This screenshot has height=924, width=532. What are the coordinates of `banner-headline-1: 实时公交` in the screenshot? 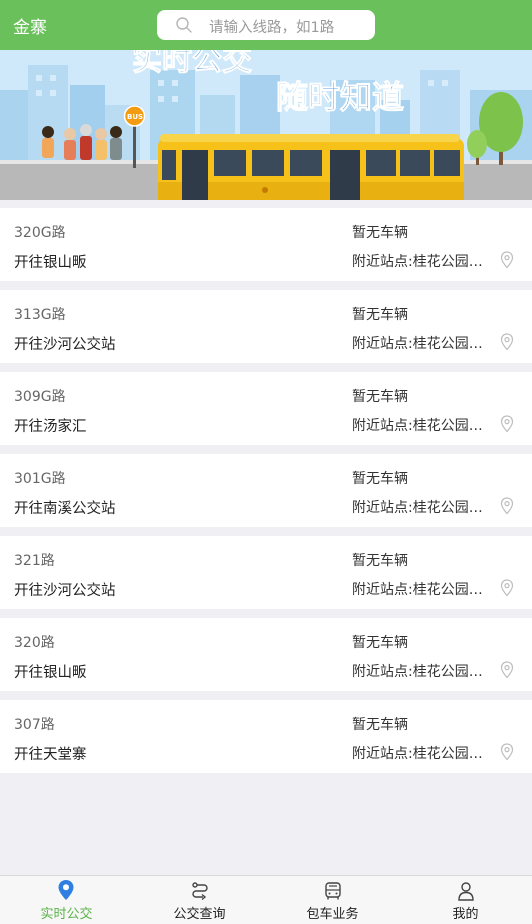 It's located at (192, 64).